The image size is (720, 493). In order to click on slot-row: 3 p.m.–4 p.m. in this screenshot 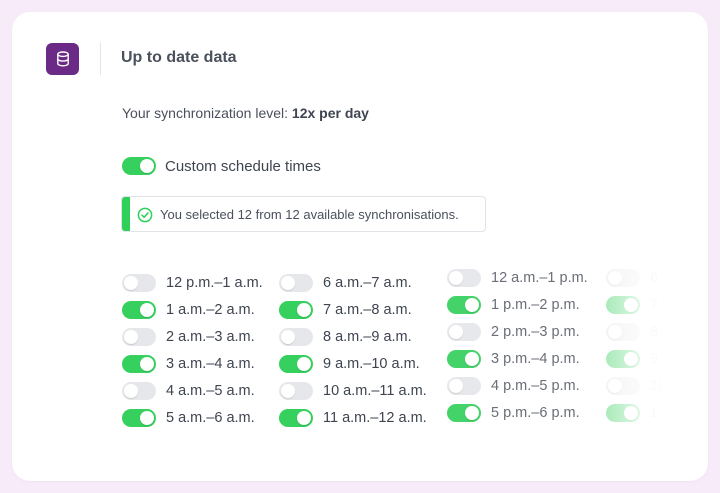, I will do `click(513, 359)`.